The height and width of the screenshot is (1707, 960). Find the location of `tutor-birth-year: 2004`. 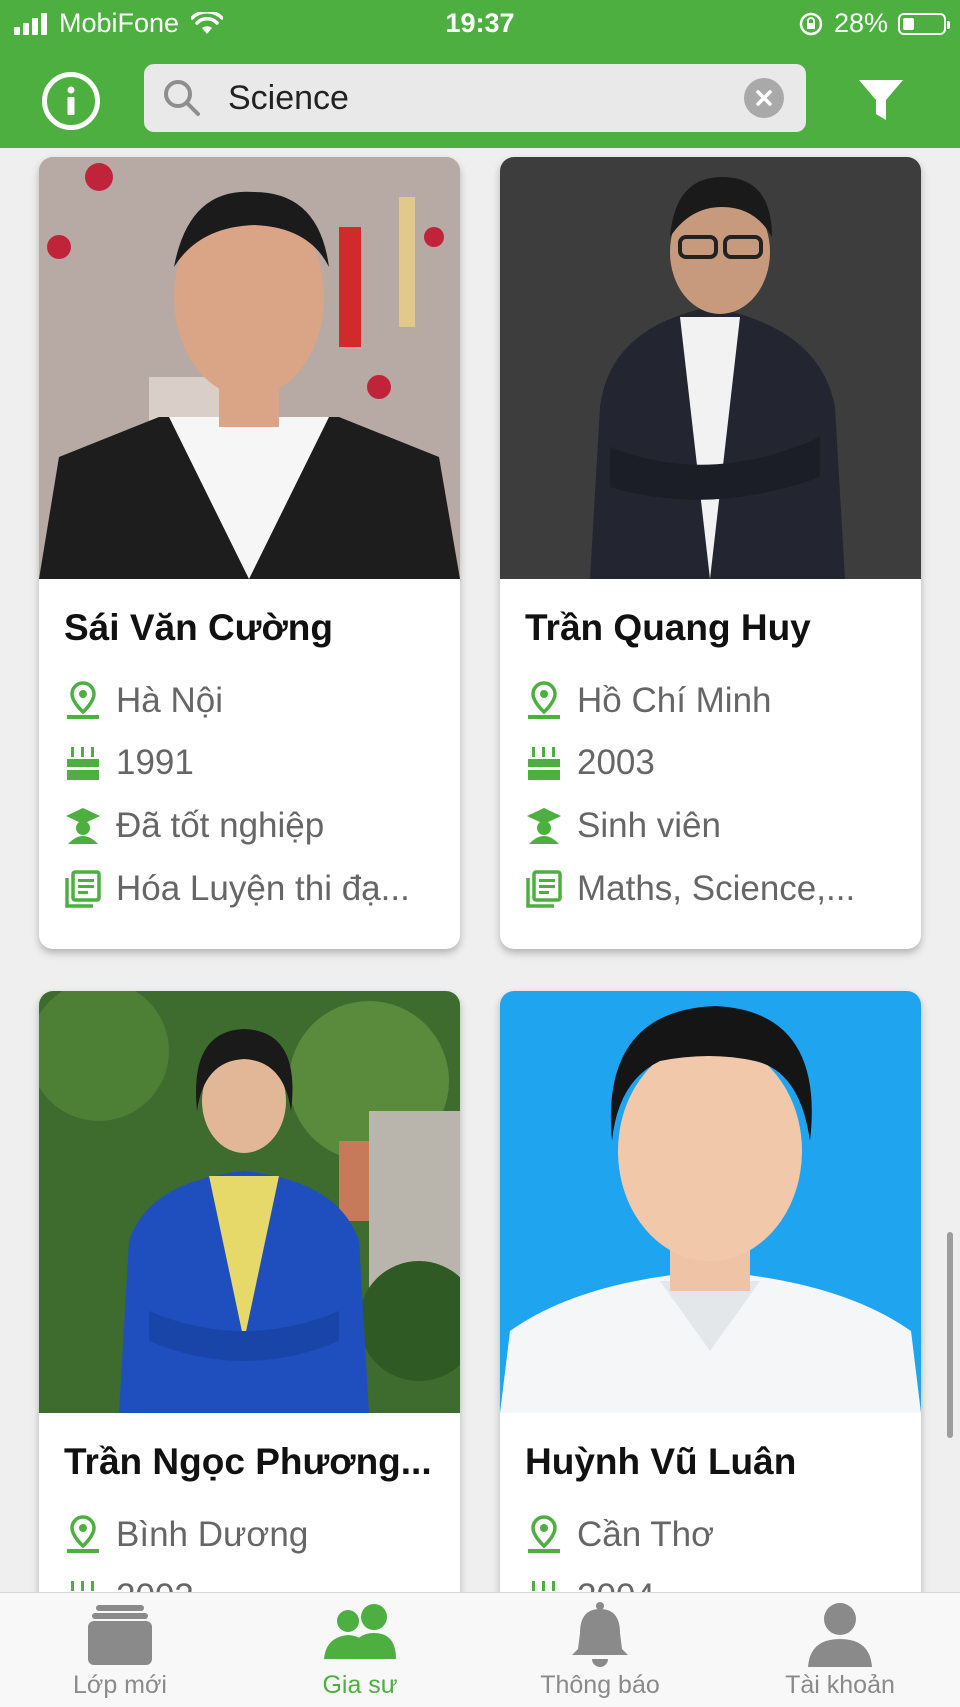

tutor-birth-year: 2004 is located at coordinates (715, 1582).